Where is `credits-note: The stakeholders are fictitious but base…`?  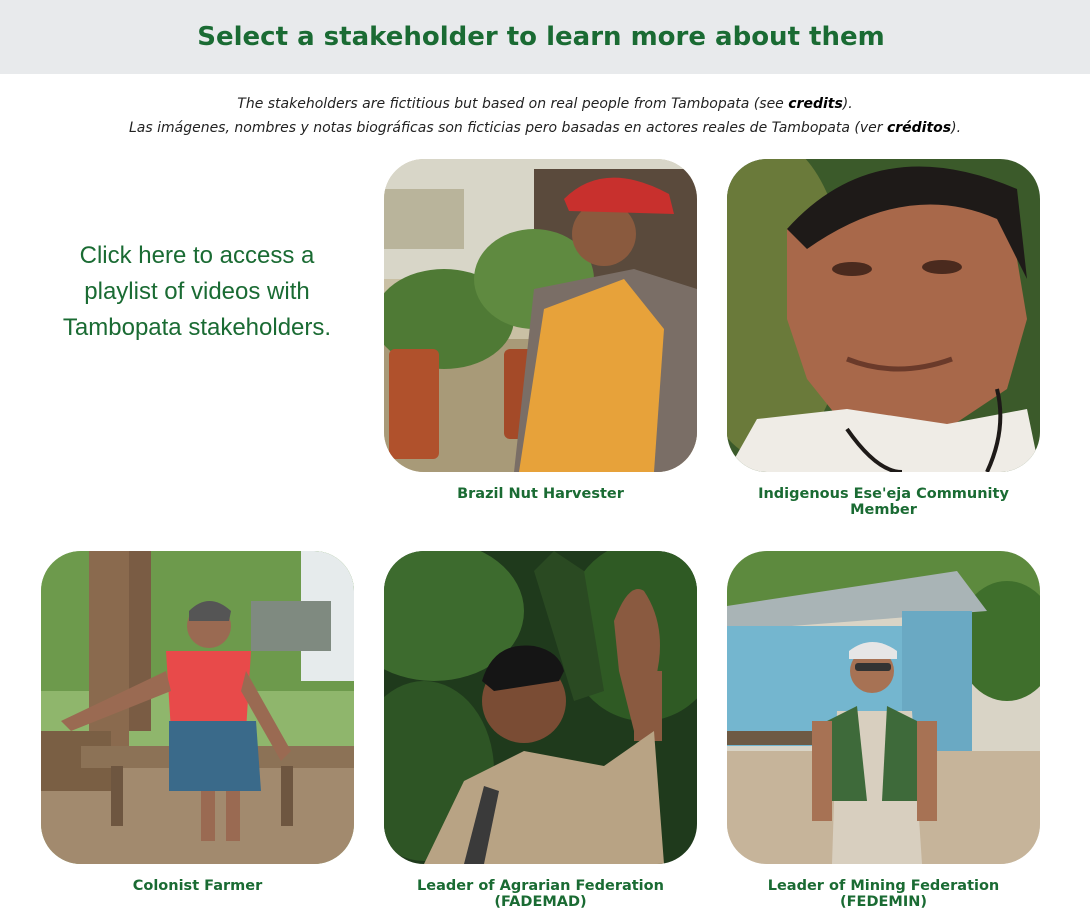 credits-note: The stakeholders are fictitious but base… is located at coordinates (545, 116).